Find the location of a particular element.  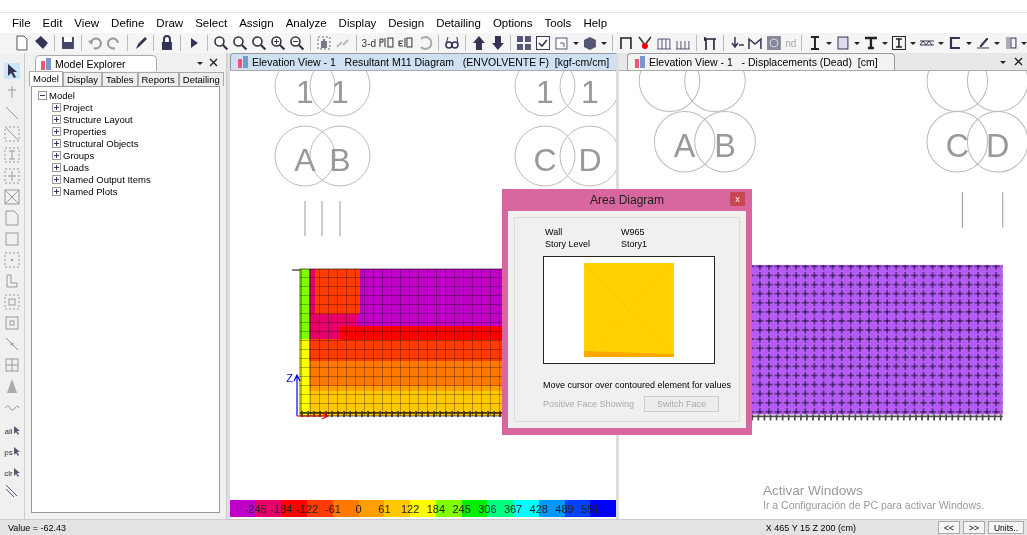

legend-label: 184 is located at coordinates (436, 508).